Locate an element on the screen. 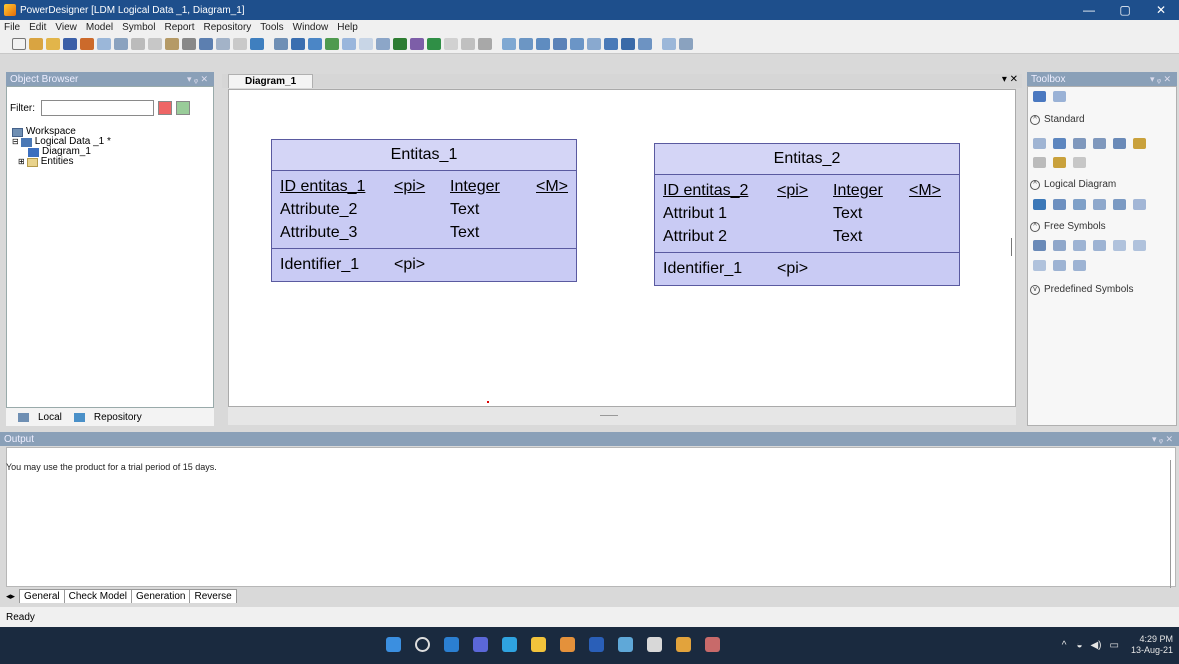  tab-diagram: Diagram_1 is located at coordinates (271, 81).